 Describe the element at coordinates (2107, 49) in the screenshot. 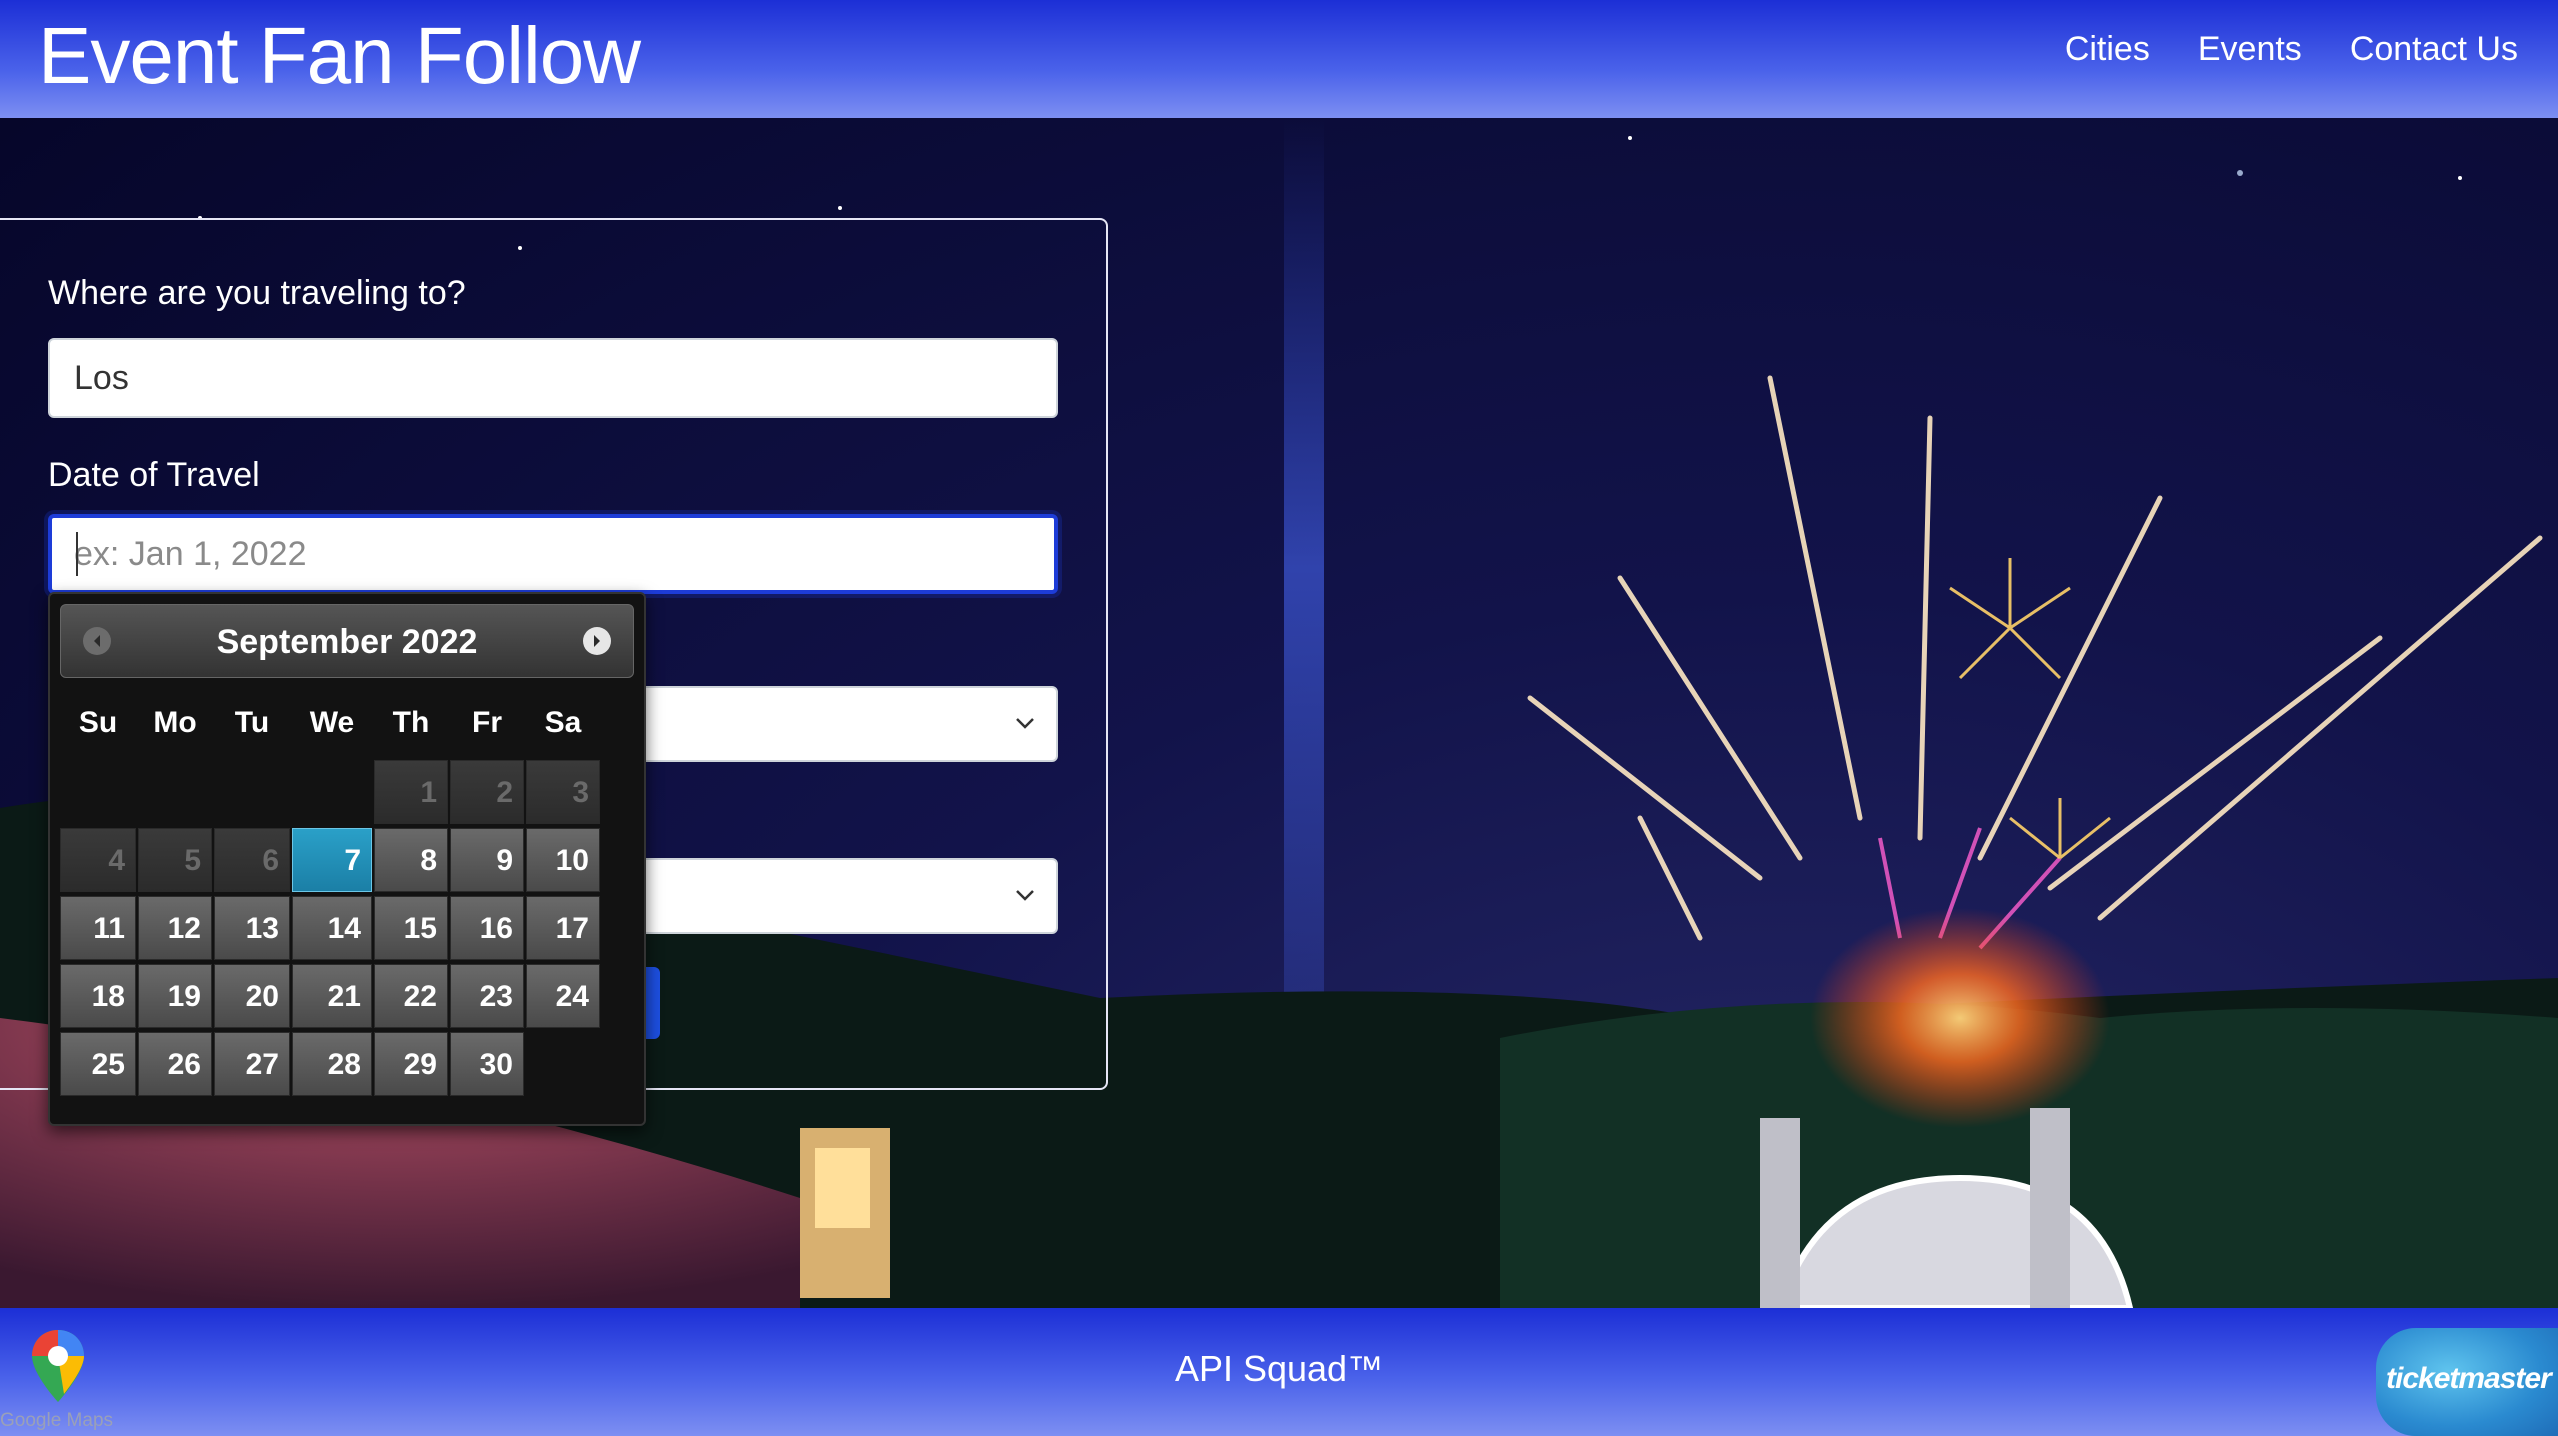

I see `nav-link-cities: Cities` at that location.